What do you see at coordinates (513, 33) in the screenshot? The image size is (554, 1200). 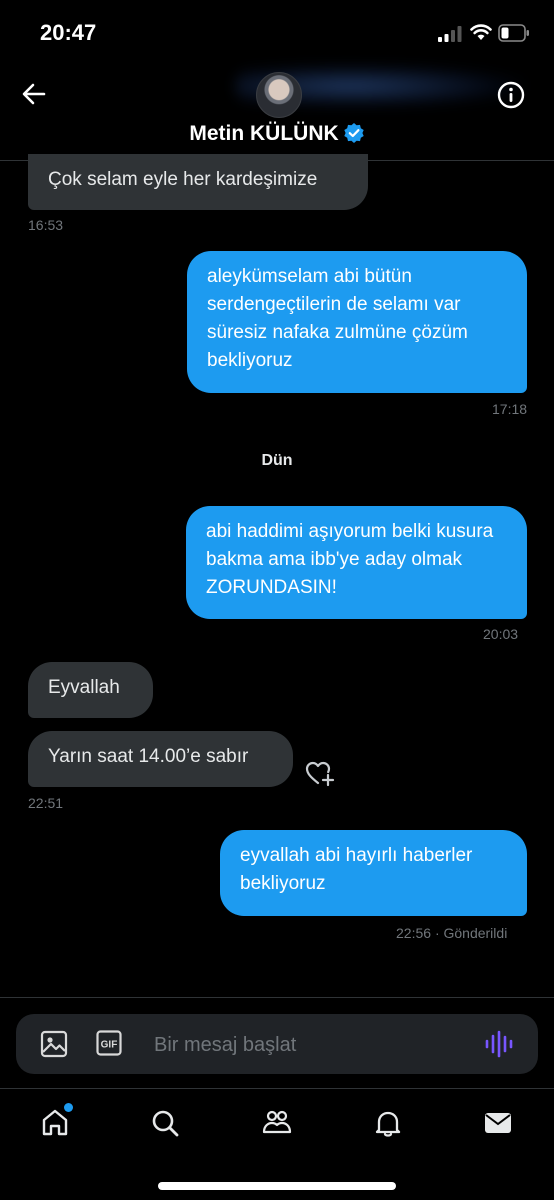 I see `battery-icon` at bounding box center [513, 33].